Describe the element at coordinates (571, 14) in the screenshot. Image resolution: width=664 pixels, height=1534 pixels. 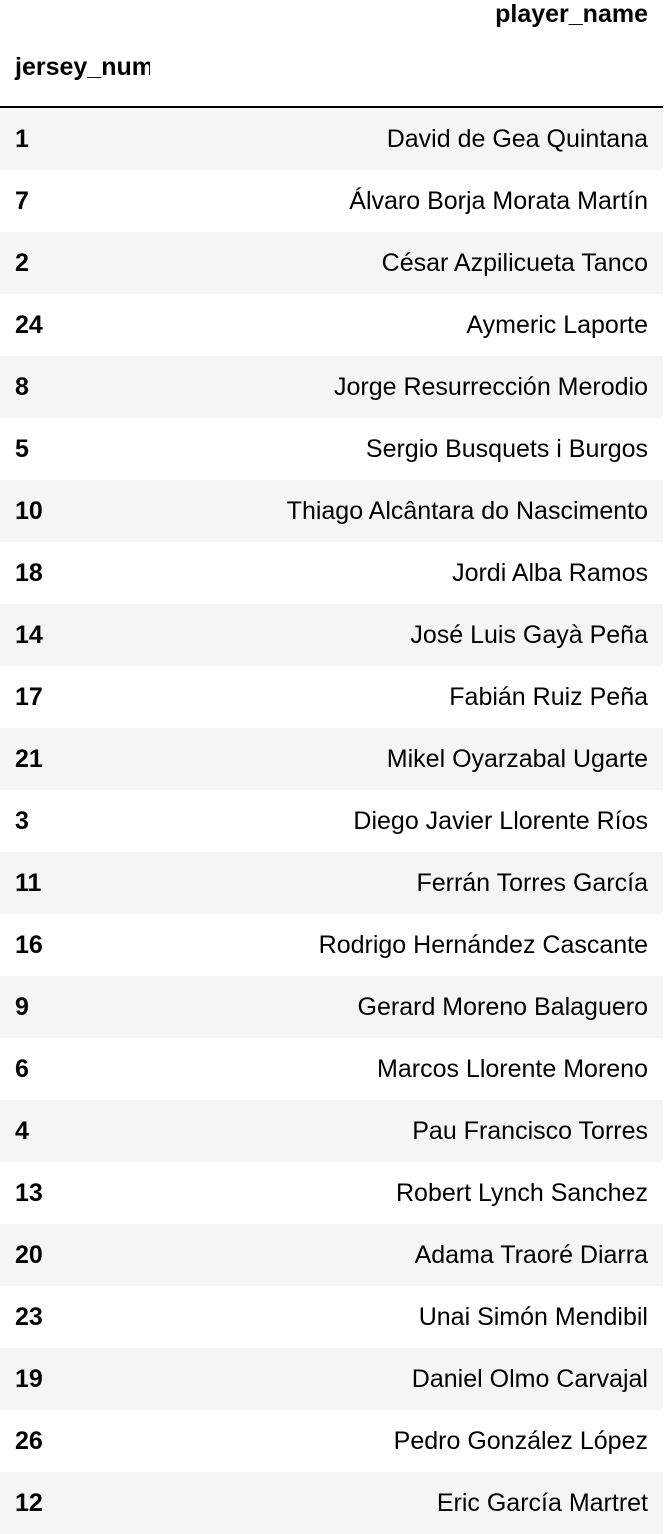
I see `column-header-player-name: player_name` at that location.